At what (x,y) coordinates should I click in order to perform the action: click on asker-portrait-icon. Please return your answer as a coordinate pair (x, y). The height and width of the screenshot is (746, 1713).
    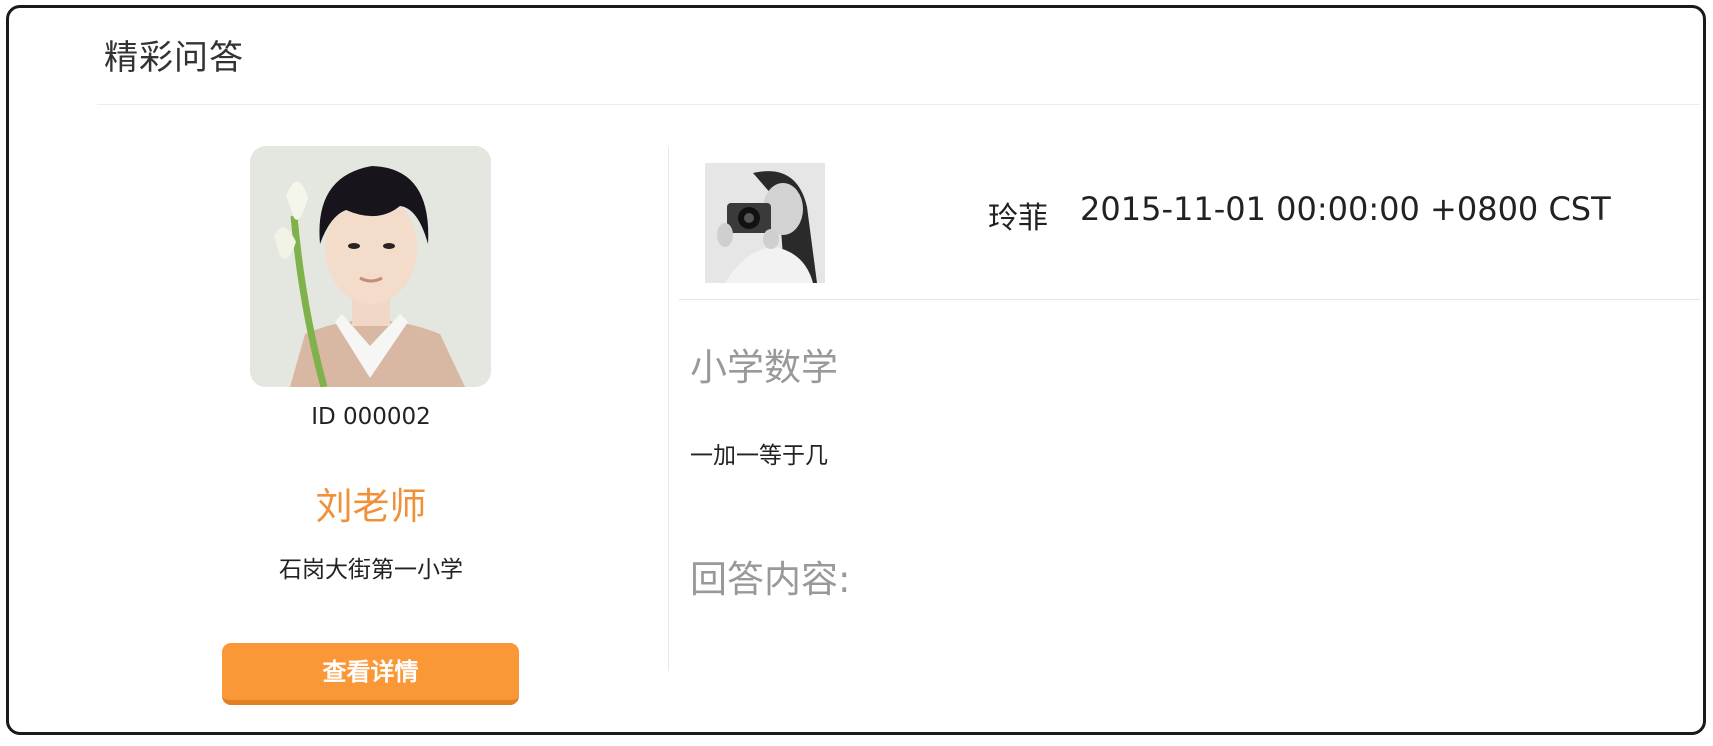
    Looking at the image, I should click on (765, 223).